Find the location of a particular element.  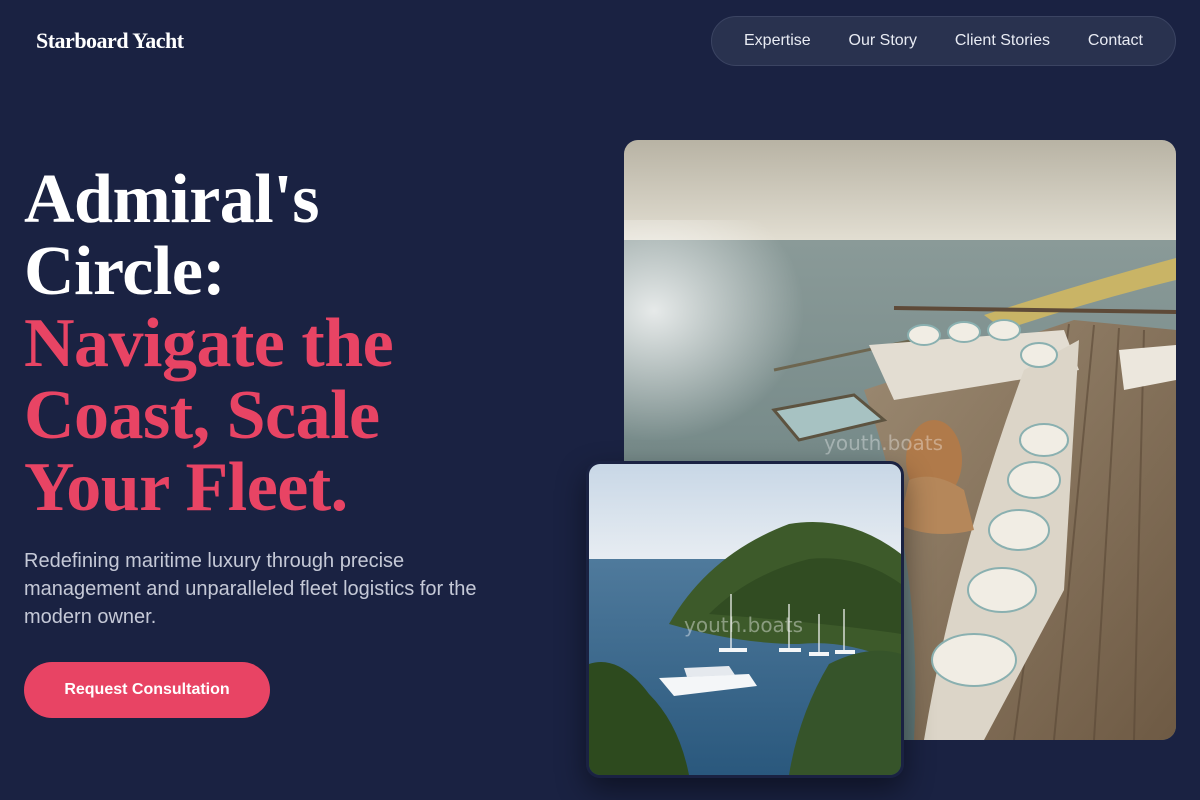

headline-line-2: Circle: is located at coordinates (125, 271).